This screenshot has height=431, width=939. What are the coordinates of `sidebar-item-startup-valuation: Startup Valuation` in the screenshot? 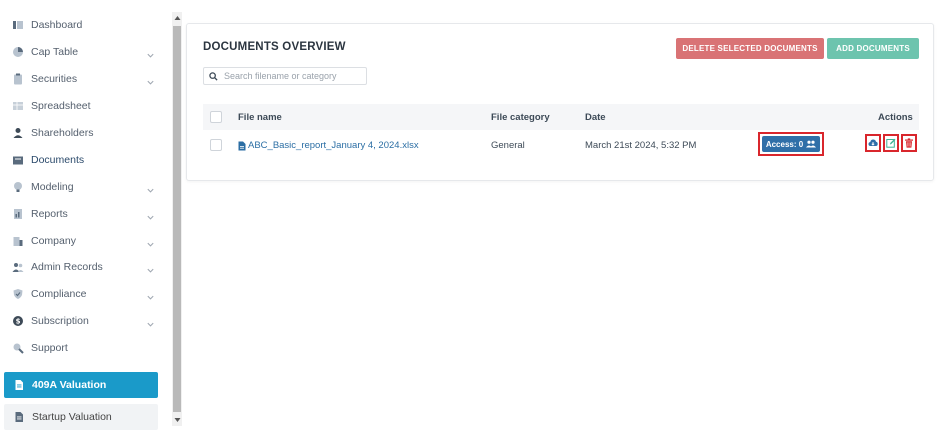 It's located at (81, 417).